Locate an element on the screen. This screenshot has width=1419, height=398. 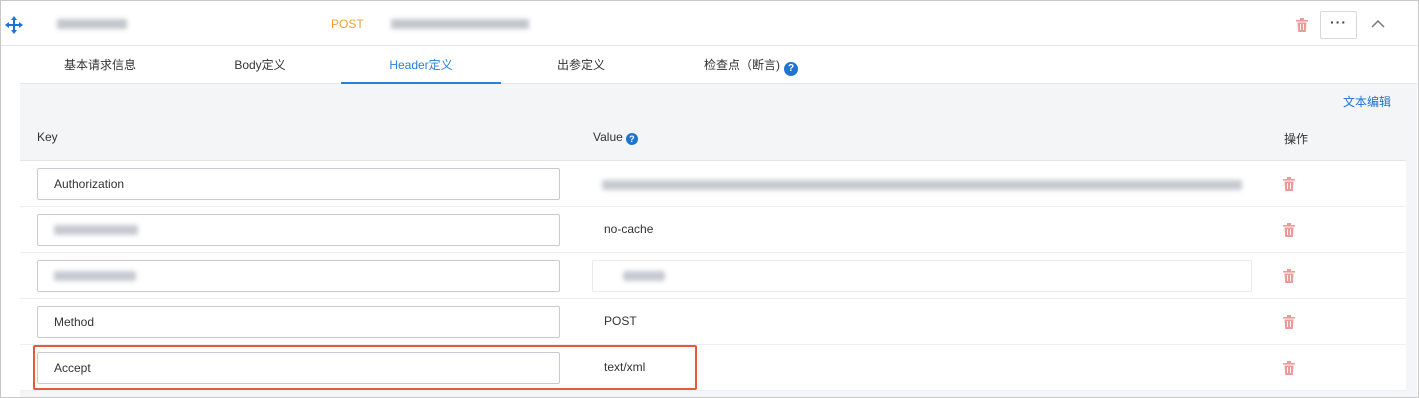
table-row: Accept text/xml is located at coordinates (713, 368).